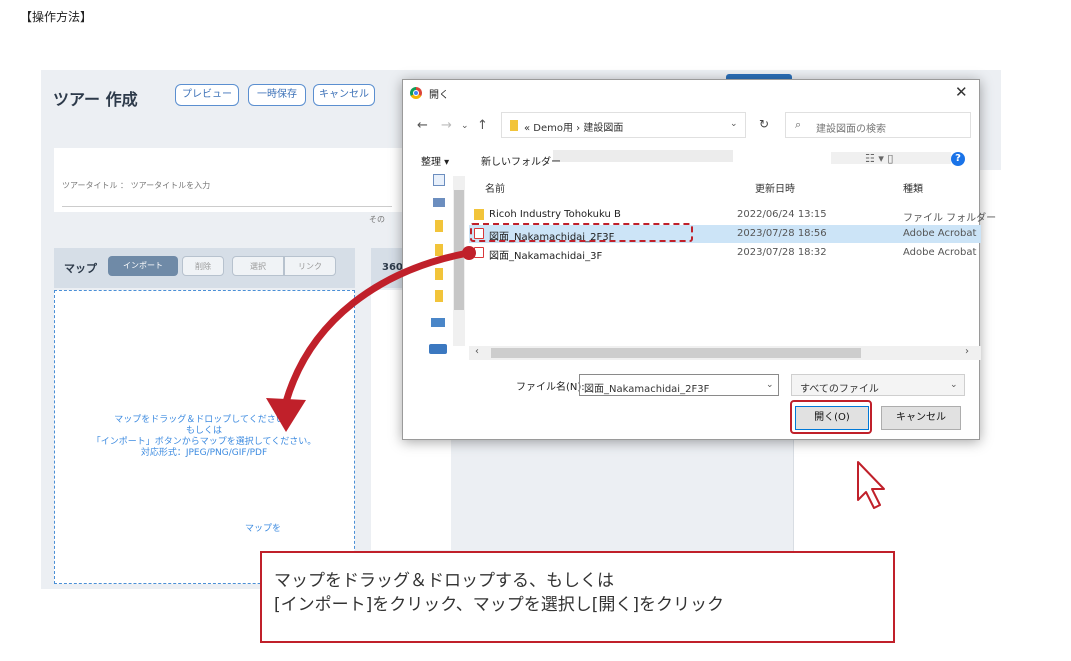 The image size is (1071, 661). I want to click on page-title: ツアー 作成, so click(95, 99).